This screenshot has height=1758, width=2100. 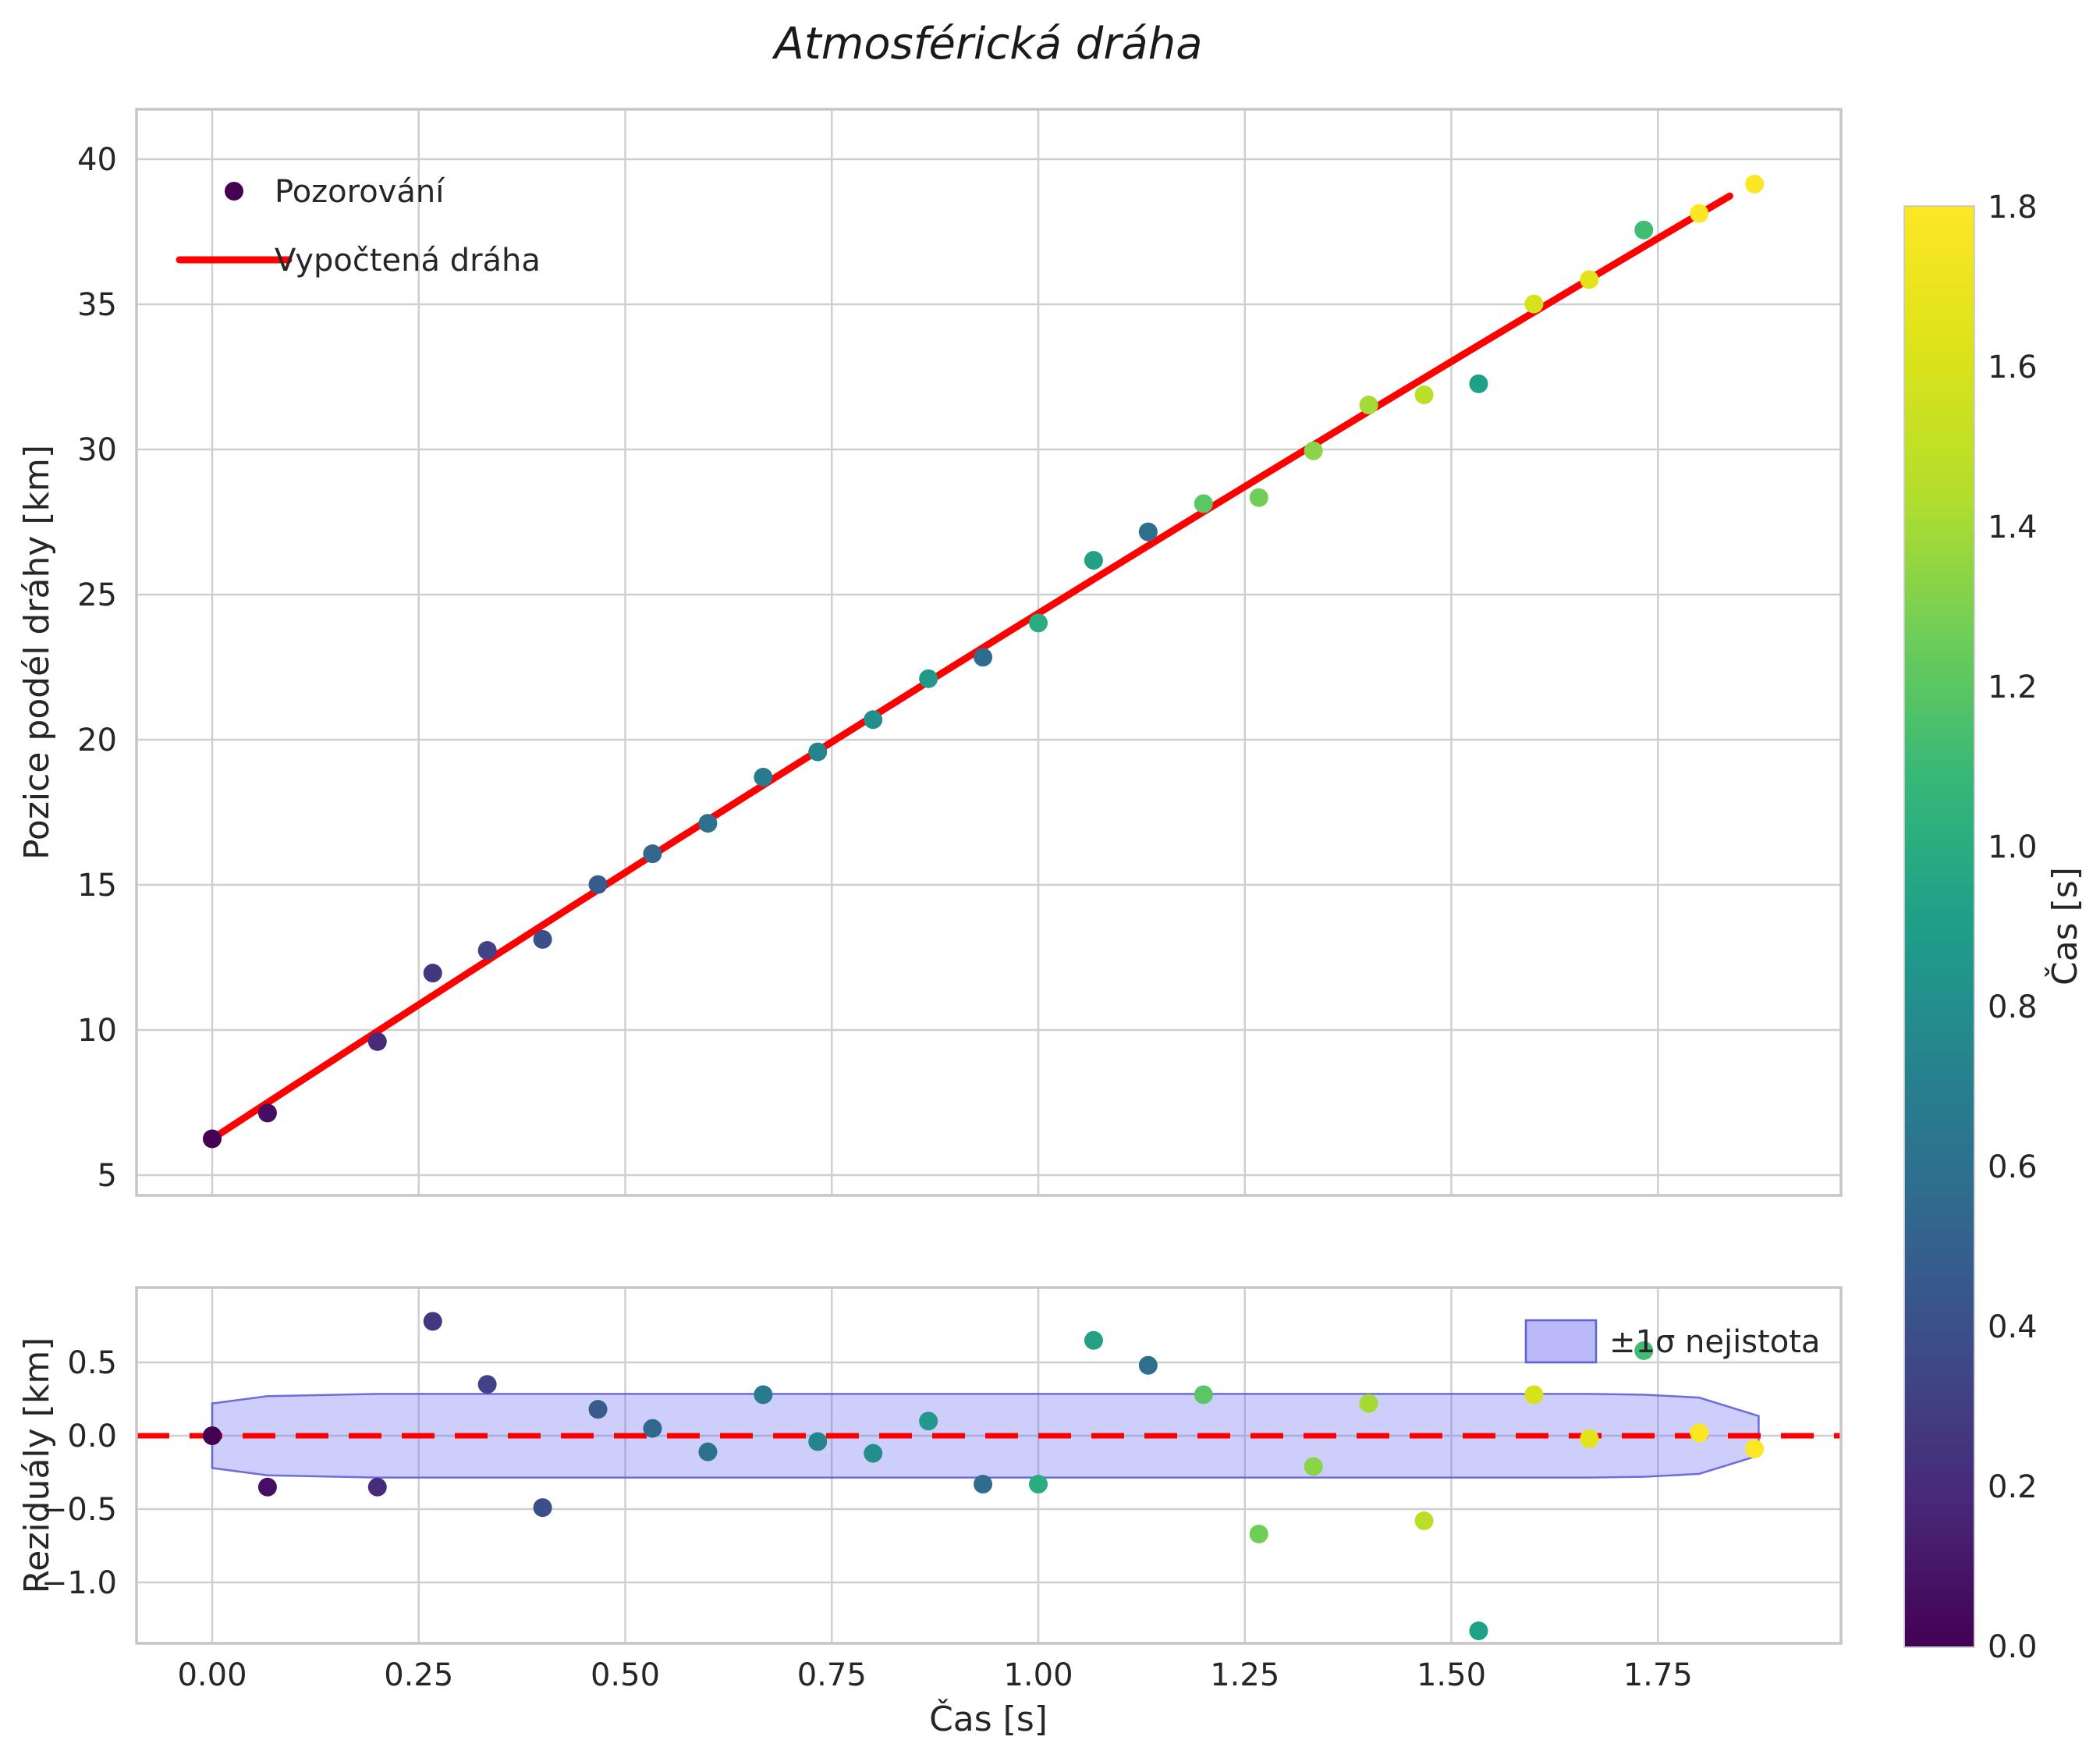 I want to click on x-tick-label: 1.50, so click(x=1451, y=1675).